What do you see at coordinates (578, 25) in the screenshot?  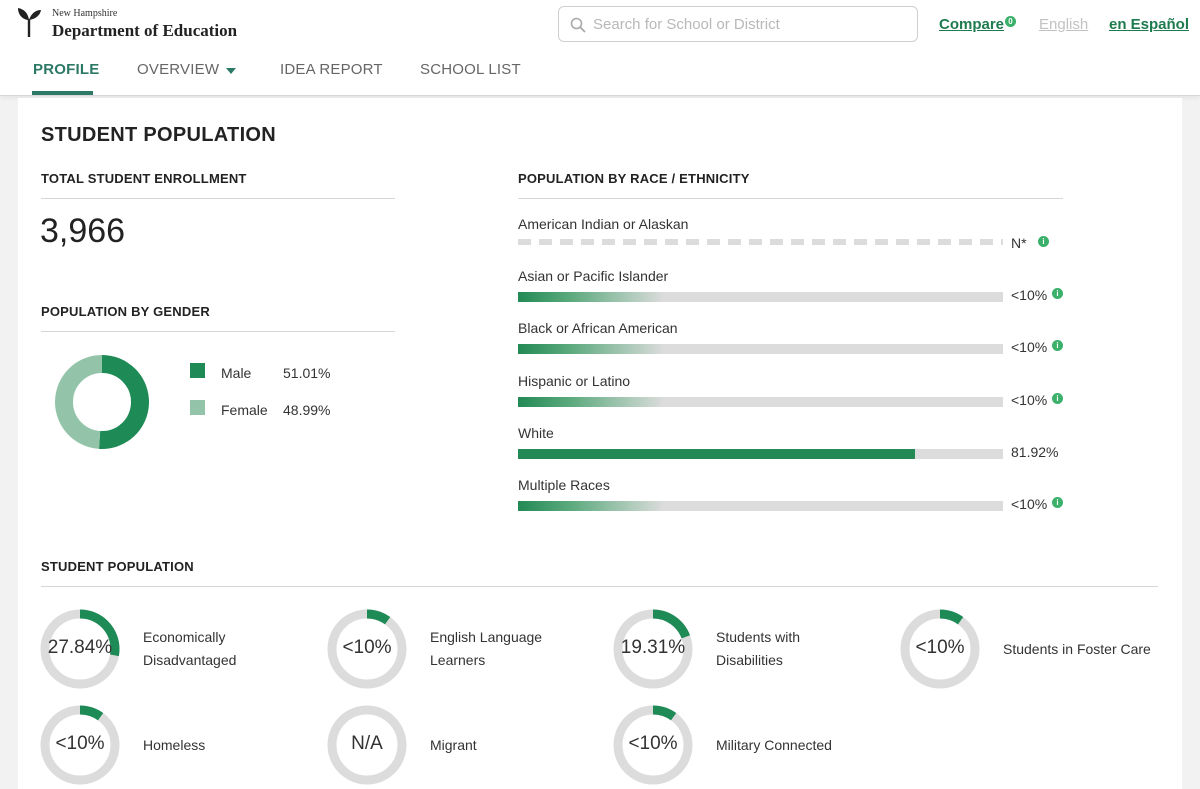 I see `search-icon` at bounding box center [578, 25].